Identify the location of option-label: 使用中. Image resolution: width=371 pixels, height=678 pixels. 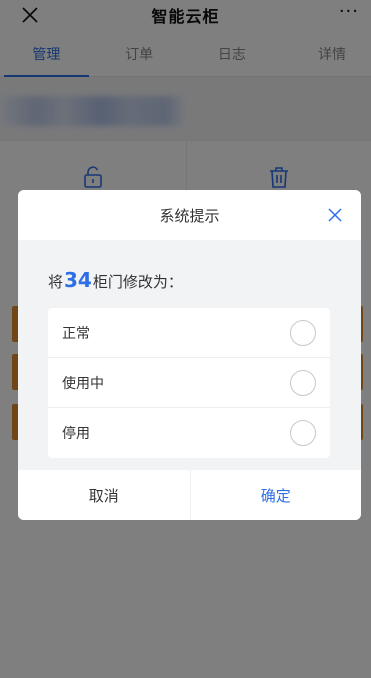
(83, 383).